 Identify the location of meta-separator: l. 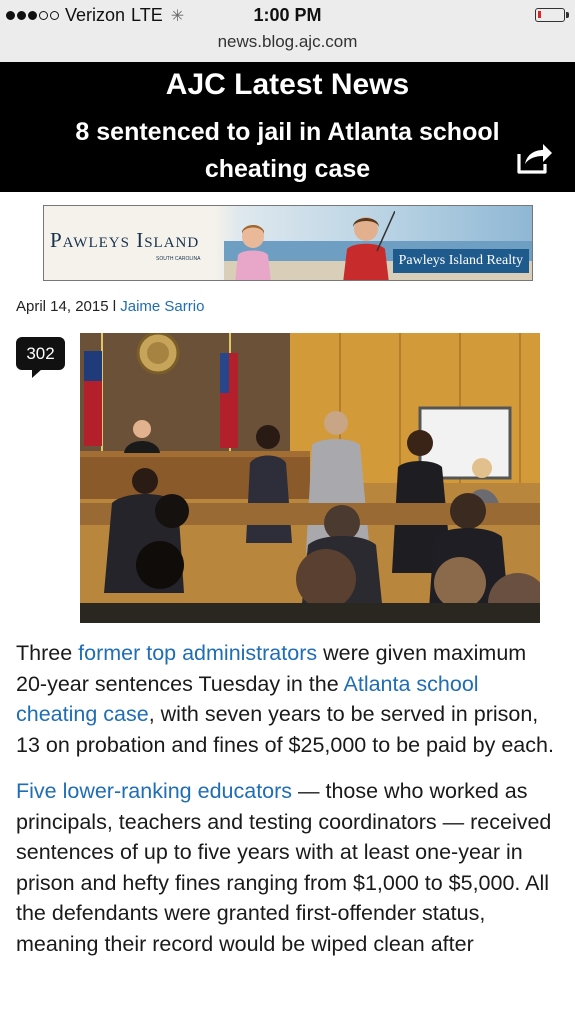
(114, 306).